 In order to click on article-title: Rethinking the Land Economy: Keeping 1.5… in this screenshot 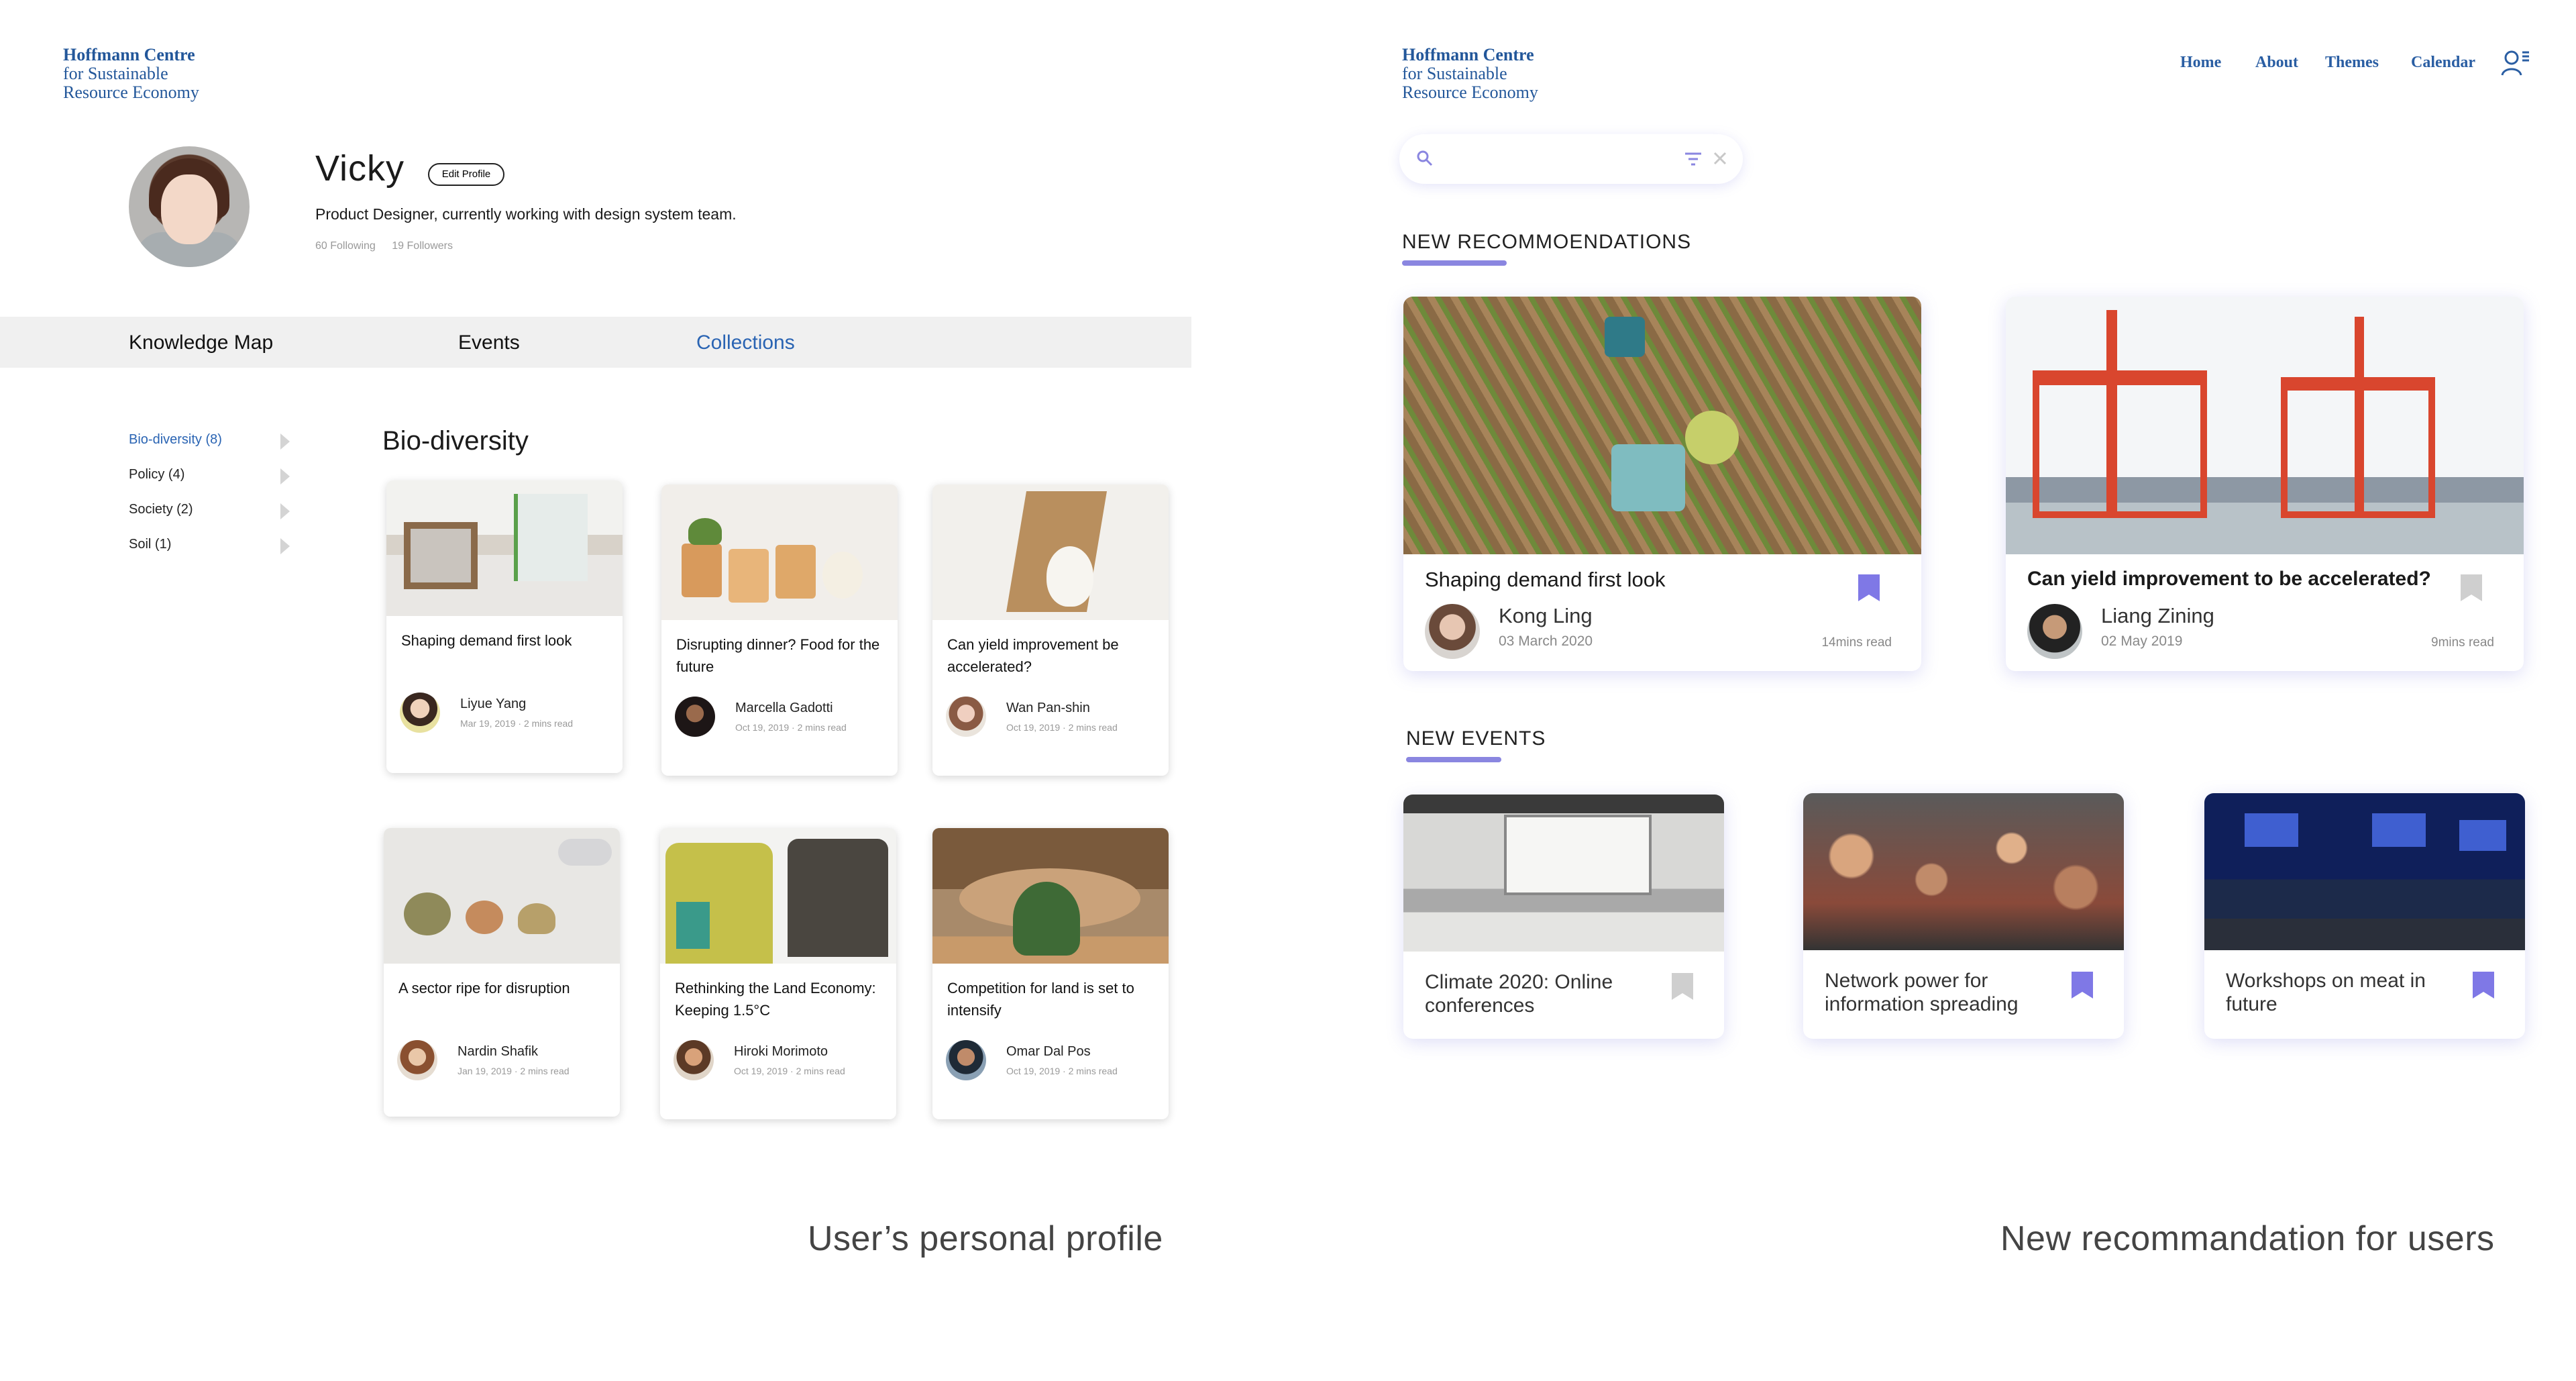, I will do `click(779, 999)`.